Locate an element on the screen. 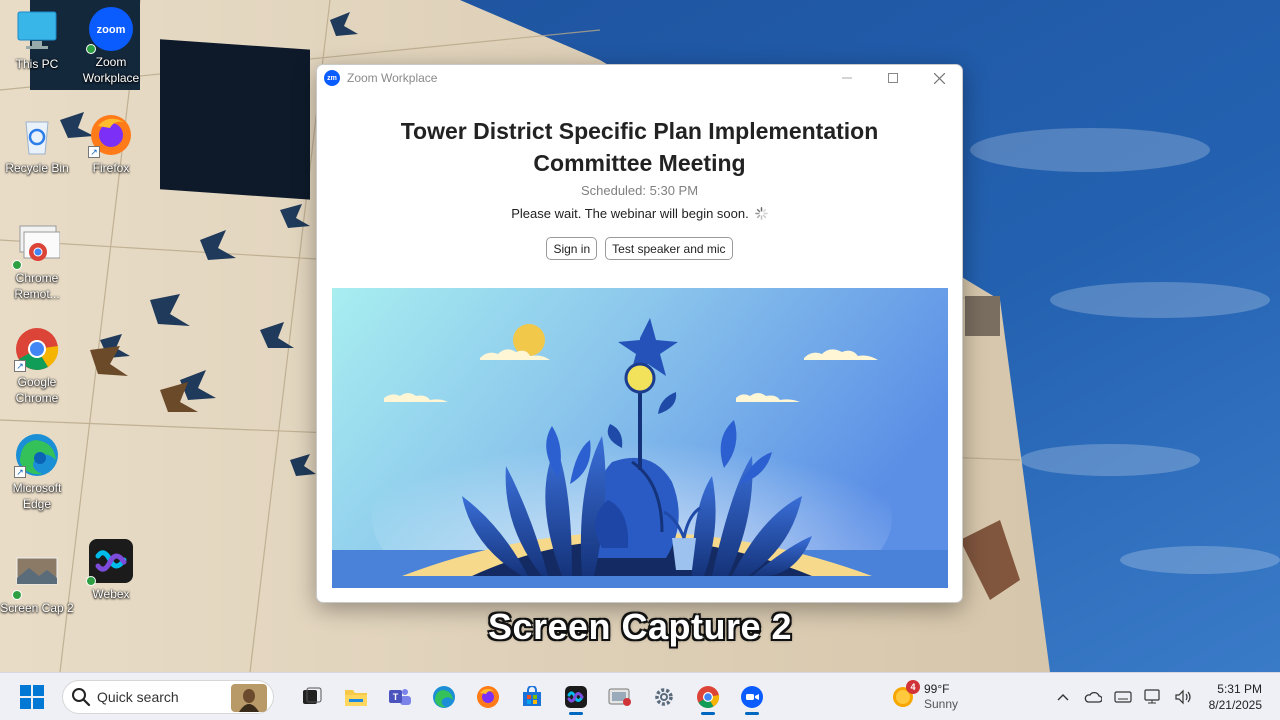 The image size is (1280, 720). desktop-icon-label: Firefox is located at coordinates (111, 168).